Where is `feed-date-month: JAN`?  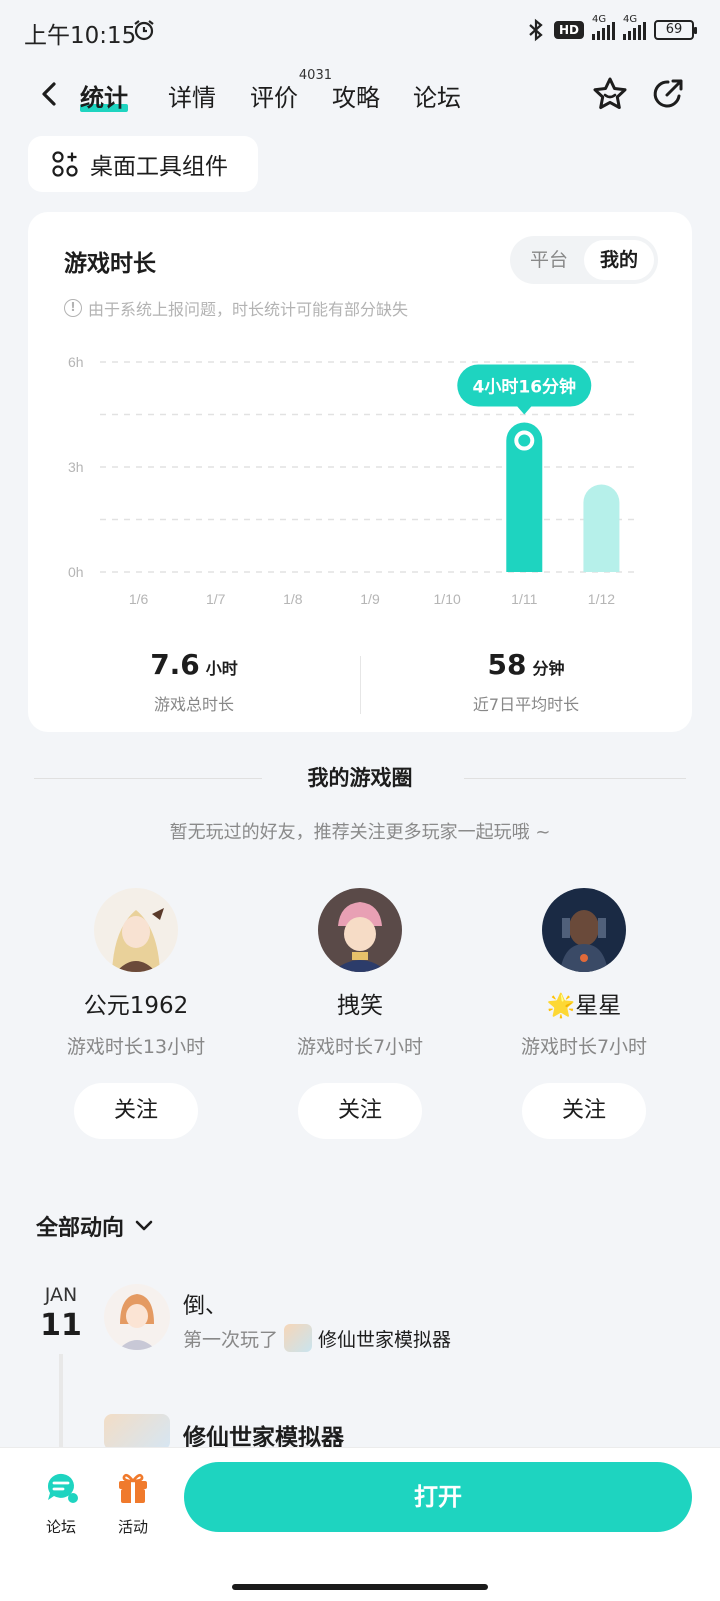 feed-date-month: JAN is located at coordinates (61, 1295).